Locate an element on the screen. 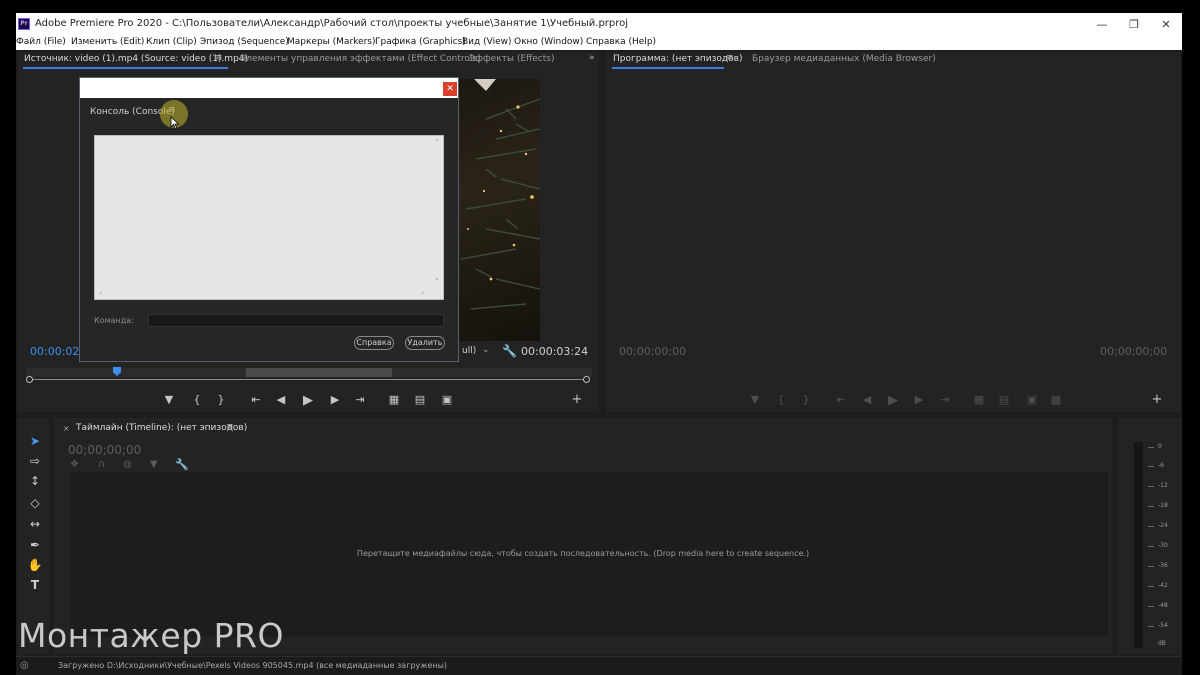 Image resolution: width=1200 pixels, height=675 pixels. tab-media-browser: Браузер медиаданных (Media Browser) is located at coordinates (844, 59).